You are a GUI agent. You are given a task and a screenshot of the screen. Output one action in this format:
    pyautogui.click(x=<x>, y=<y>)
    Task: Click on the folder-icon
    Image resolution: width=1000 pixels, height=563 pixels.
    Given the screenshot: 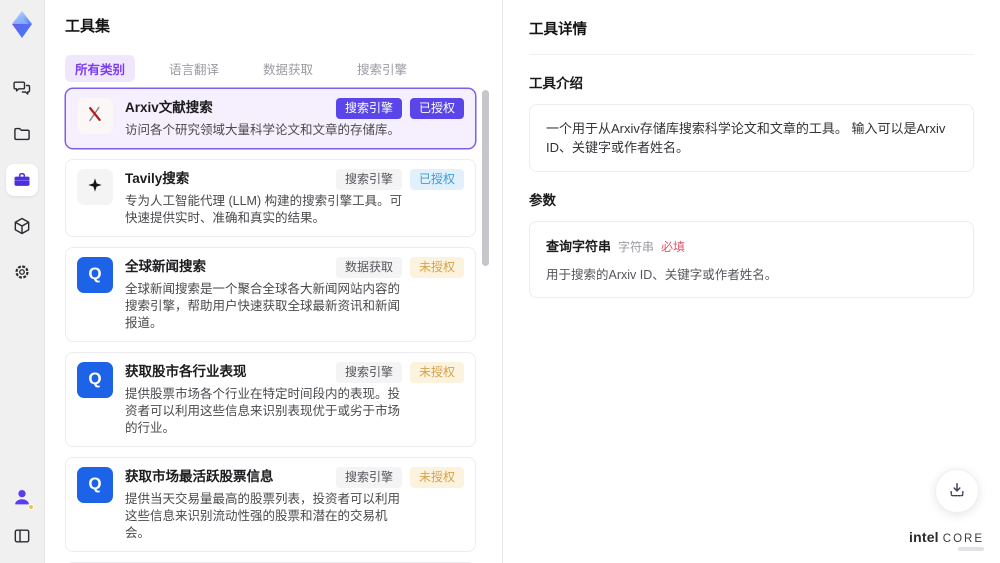 What is the action you would take?
    pyautogui.click(x=22, y=134)
    